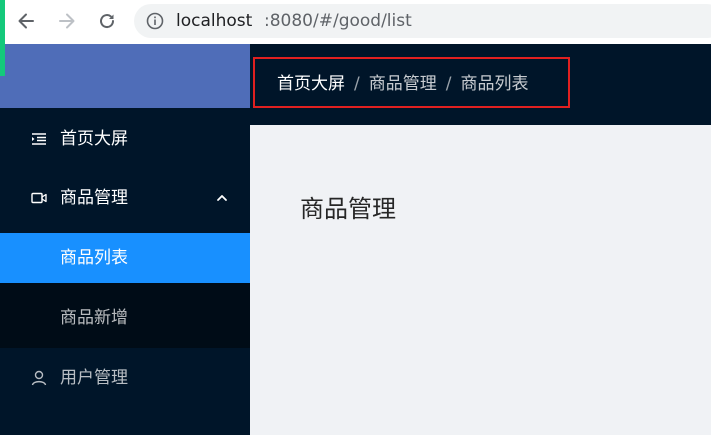 The width and height of the screenshot is (711, 435). I want to click on breadcrumb-highlight-box: 首页大屏 / 商品管理 / 商品列表, so click(411, 82).